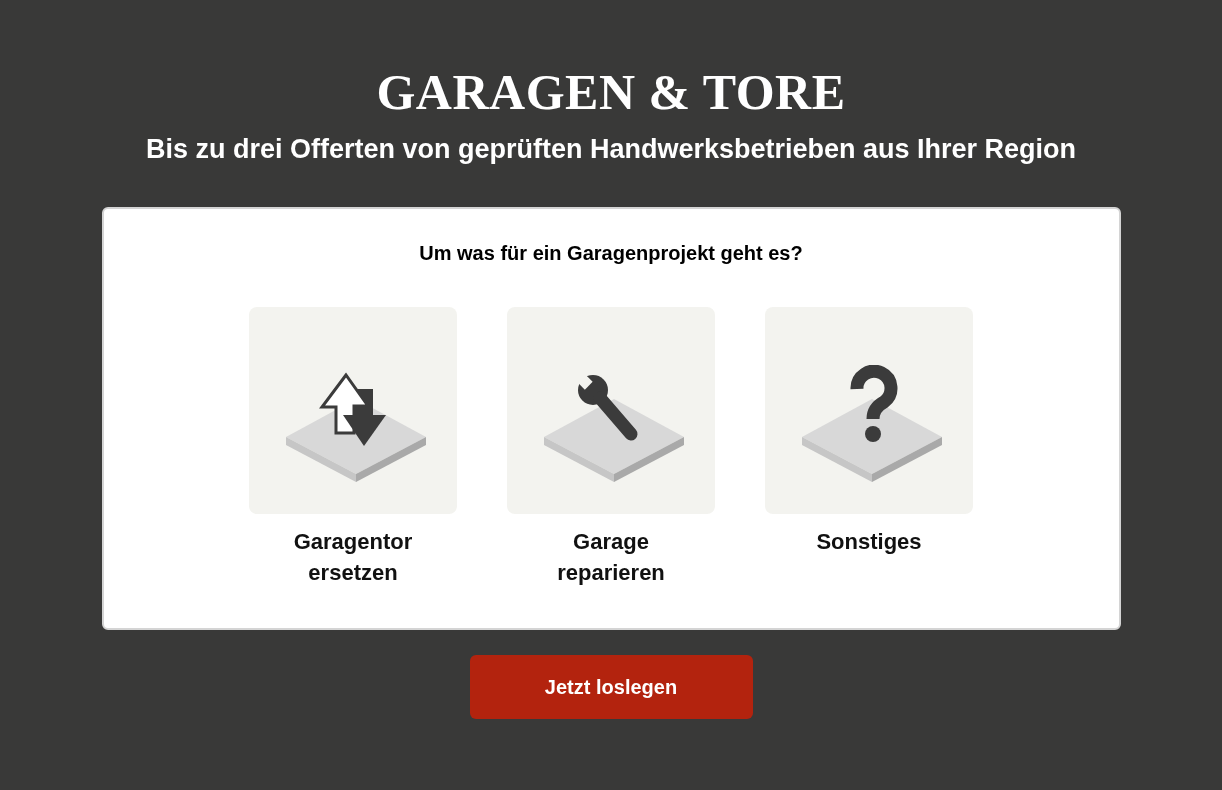 The width and height of the screenshot is (1222, 790). I want to click on option-label: Garagentor ersetzen, so click(353, 557).